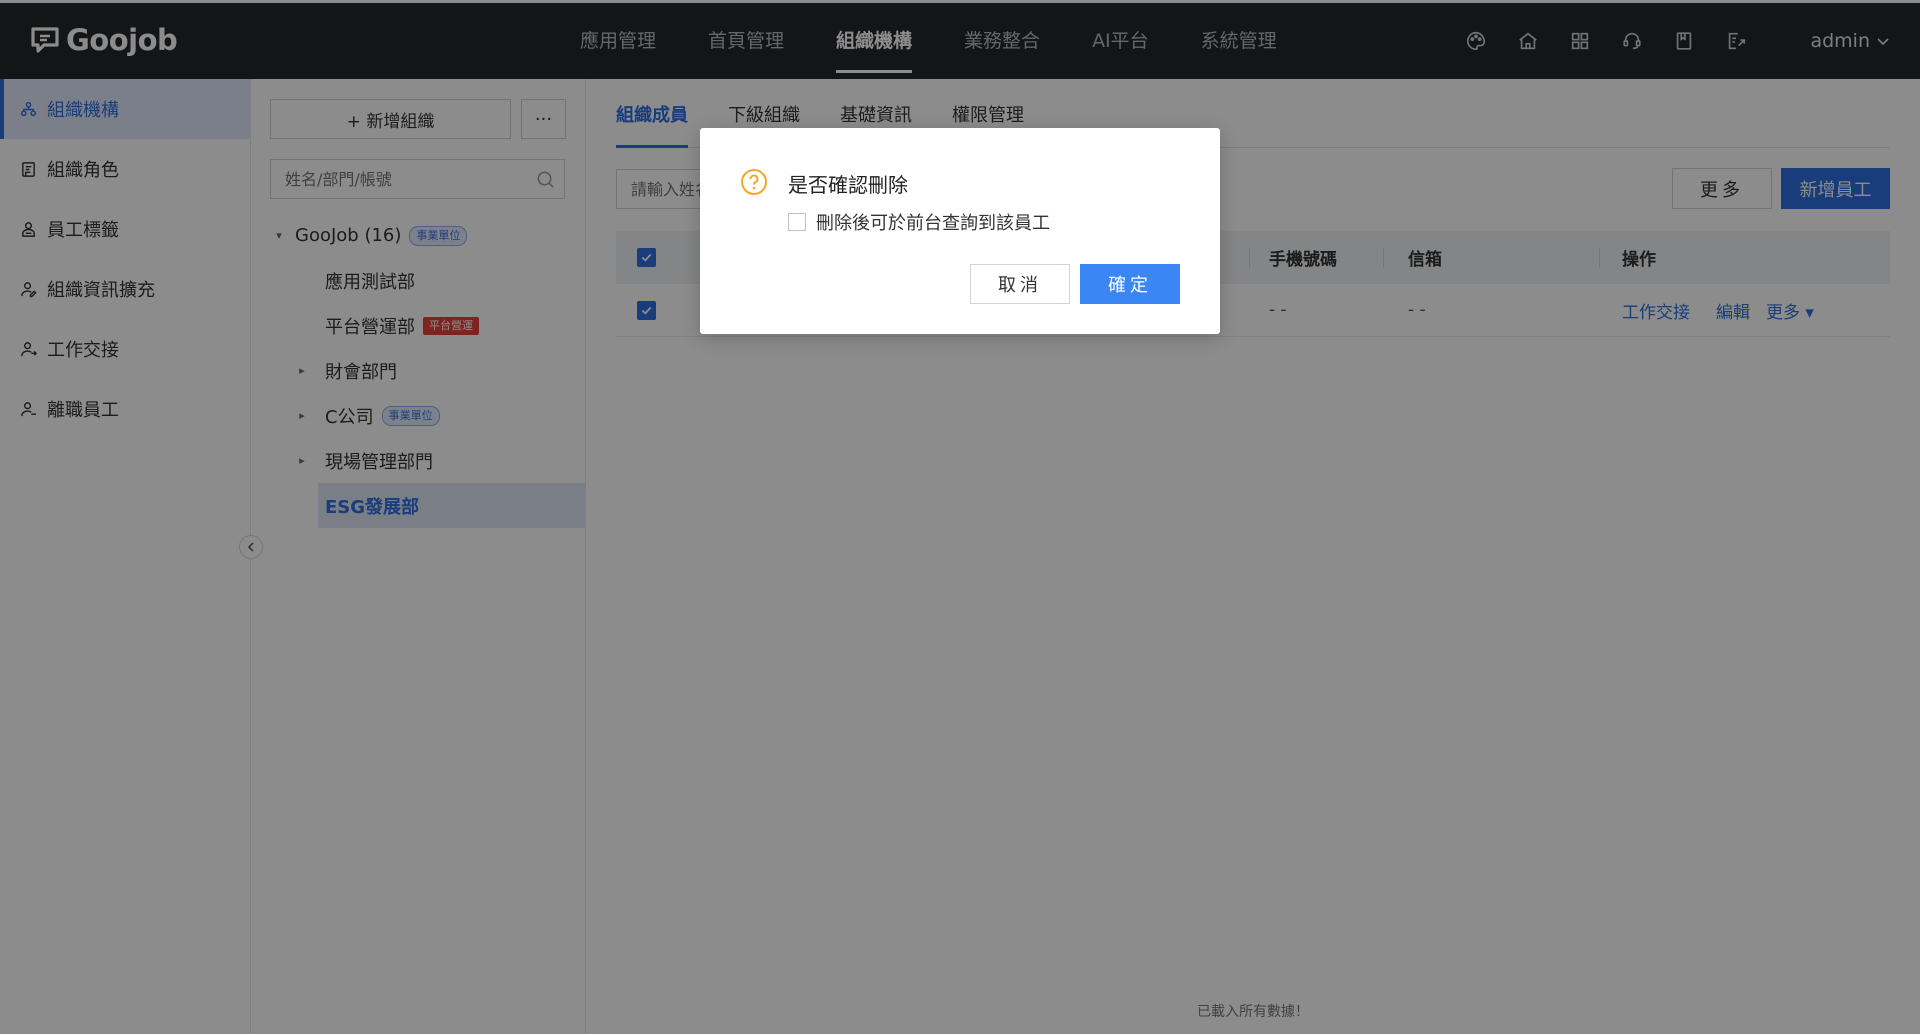 The image size is (1920, 1034). I want to click on question-icon, so click(754, 182).